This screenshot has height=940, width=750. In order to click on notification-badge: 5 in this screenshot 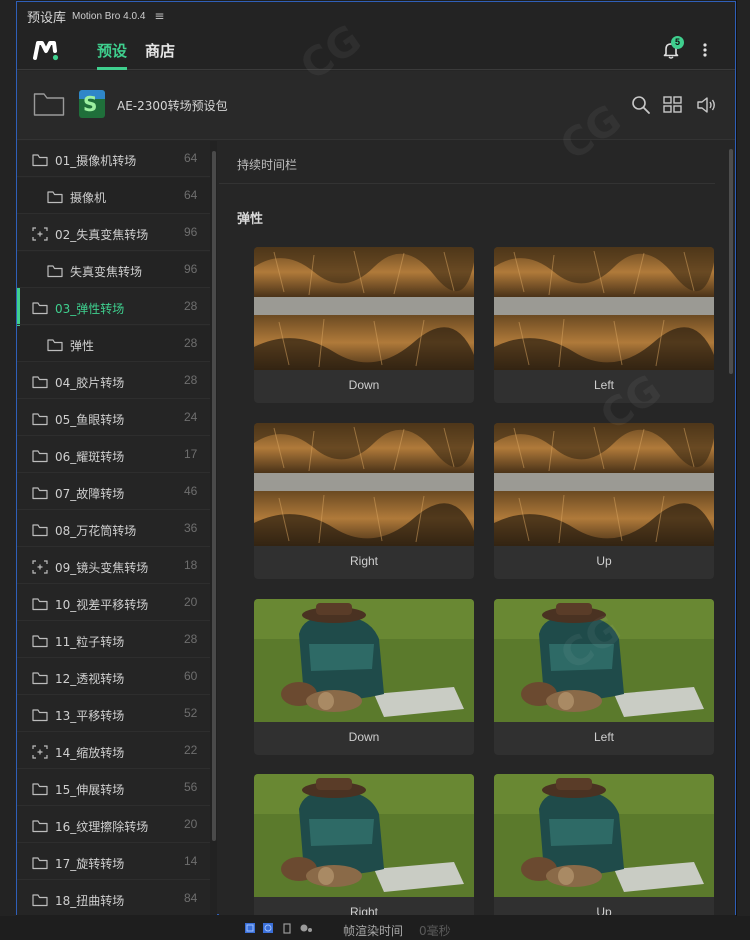, I will do `click(677, 42)`.